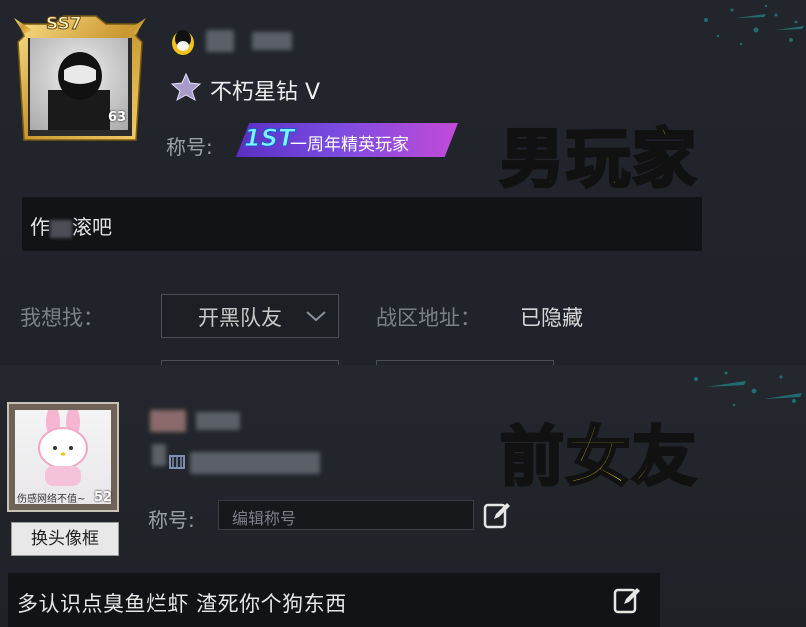  Describe the element at coordinates (598, 458) in the screenshot. I see `overlay-label-ex-girlfriend: 前女友` at that location.